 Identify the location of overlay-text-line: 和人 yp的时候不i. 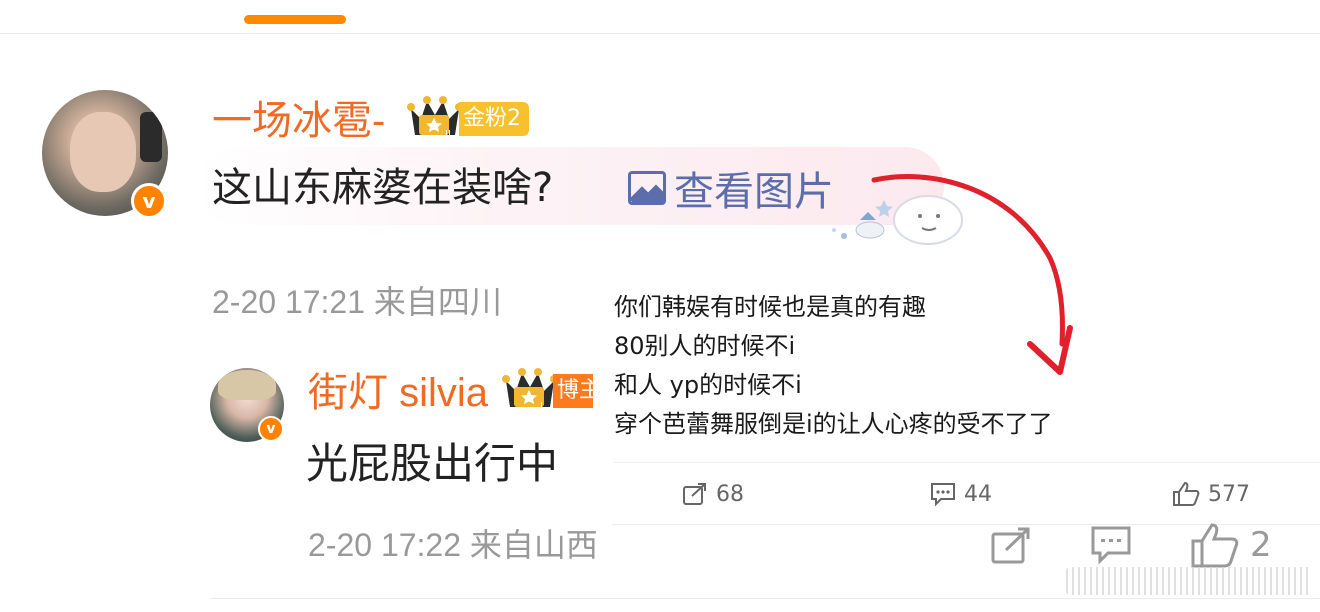
(708, 385).